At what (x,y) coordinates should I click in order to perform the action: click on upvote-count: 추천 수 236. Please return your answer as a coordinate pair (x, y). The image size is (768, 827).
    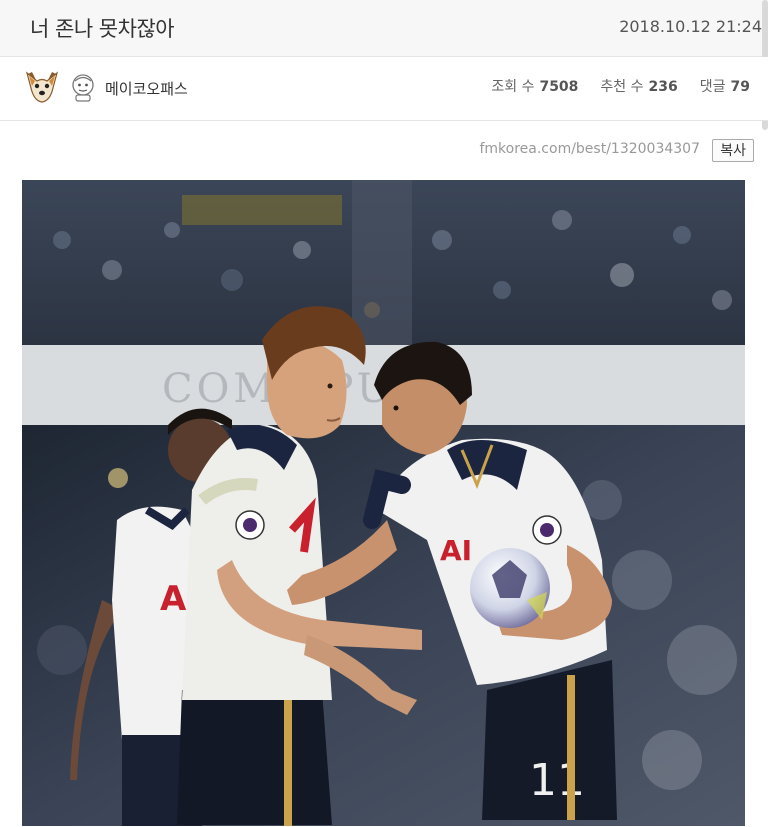
    Looking at the image, I should click on (638, 86).